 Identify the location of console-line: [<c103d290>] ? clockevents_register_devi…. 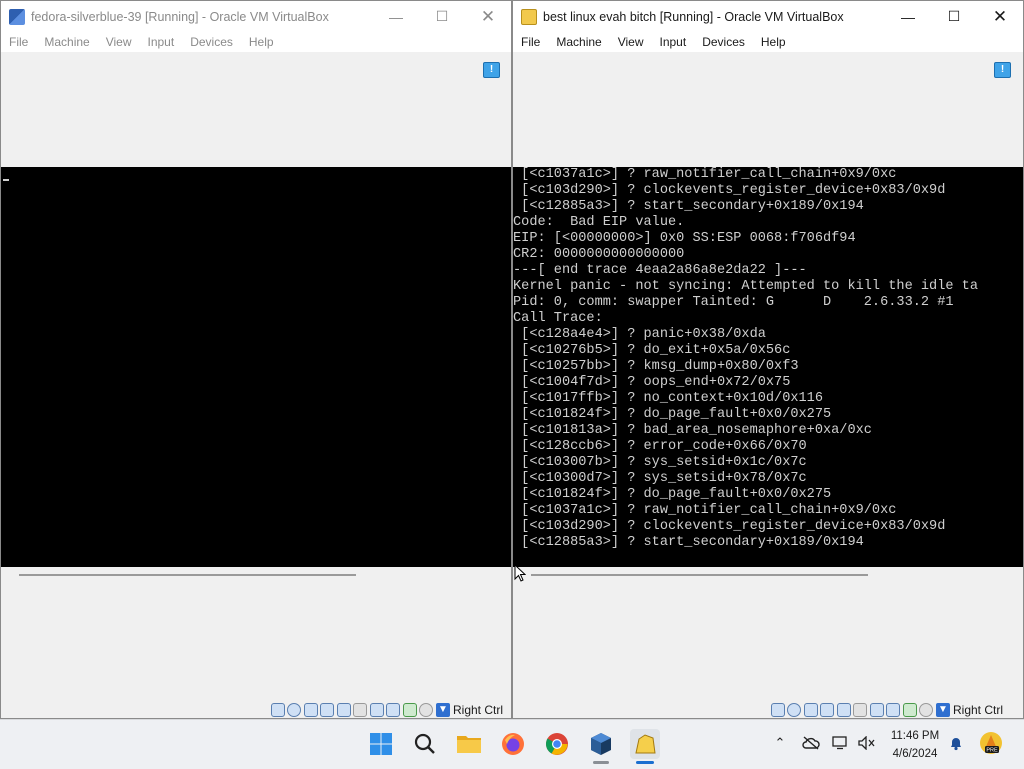
(729, 190).